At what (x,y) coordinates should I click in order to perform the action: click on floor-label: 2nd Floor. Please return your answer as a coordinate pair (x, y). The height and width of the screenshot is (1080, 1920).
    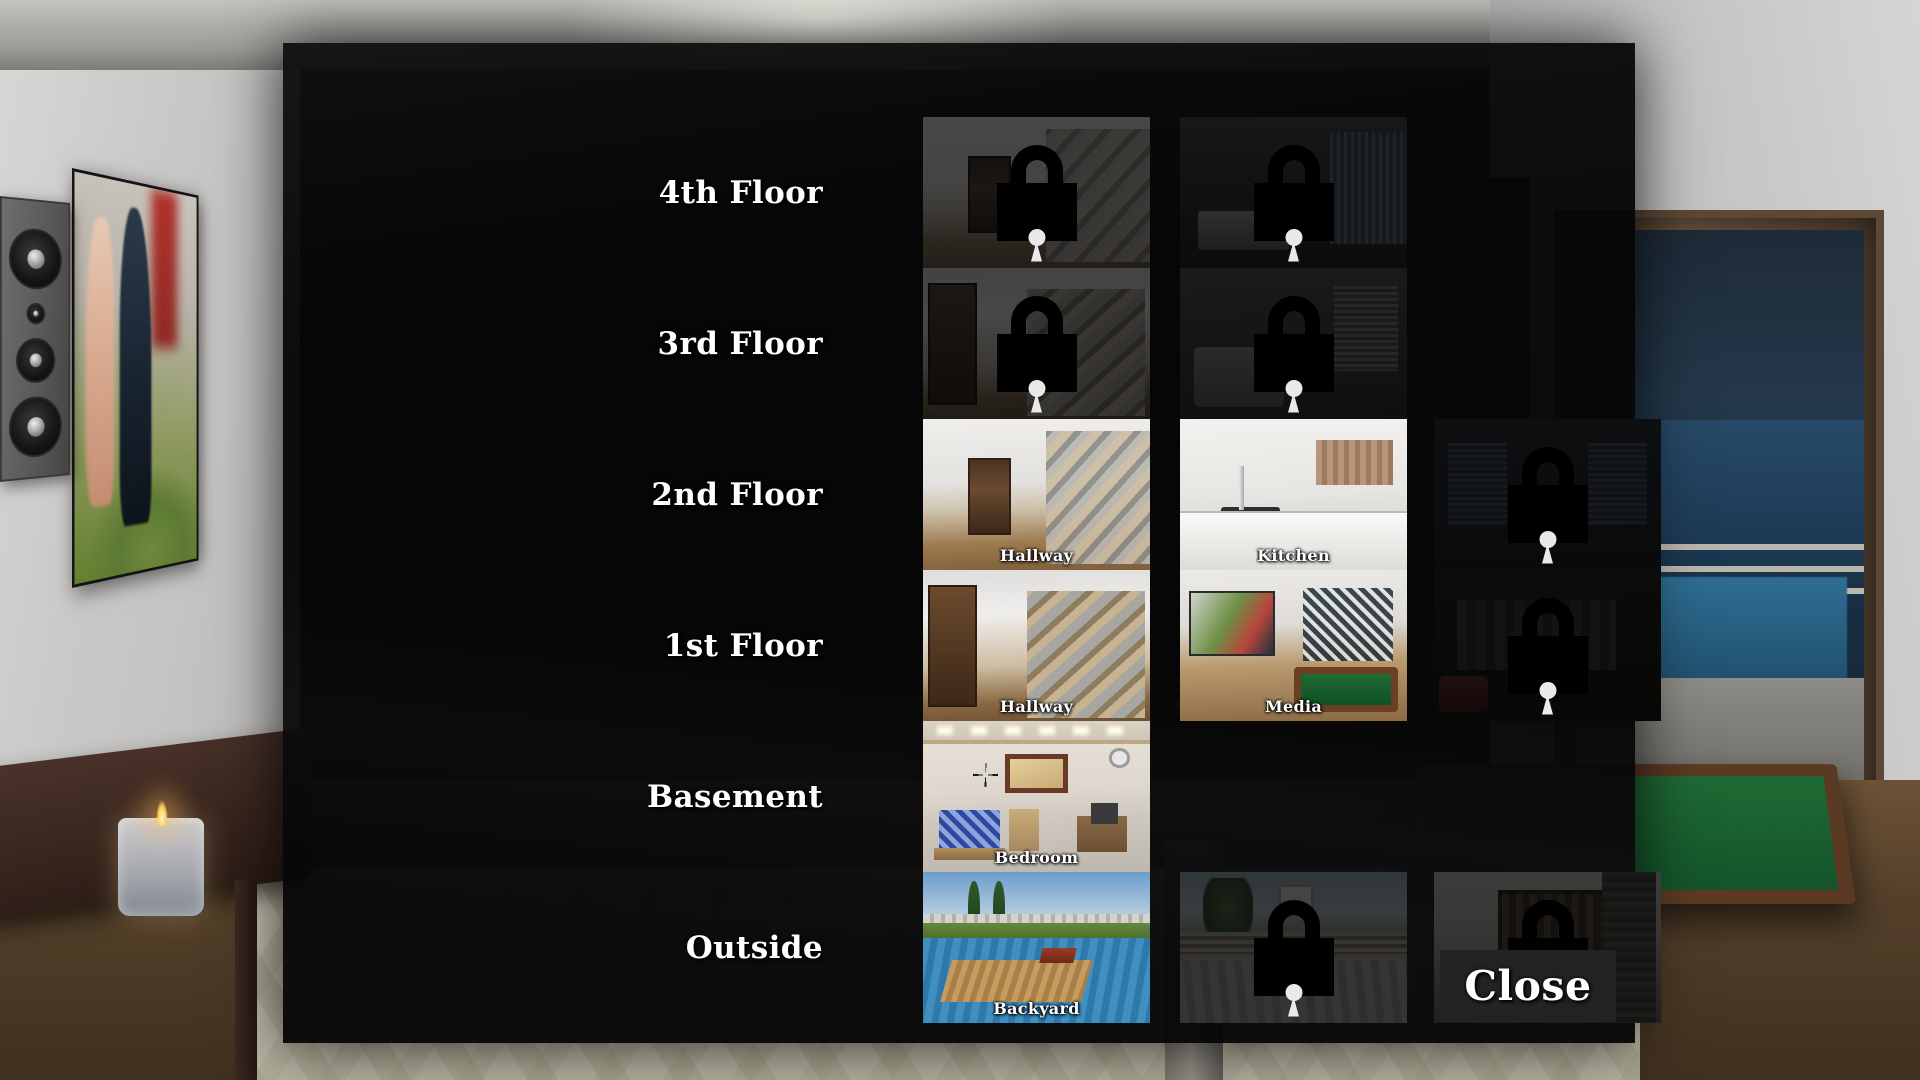
    Looking at the image, I should click on (737, 494).